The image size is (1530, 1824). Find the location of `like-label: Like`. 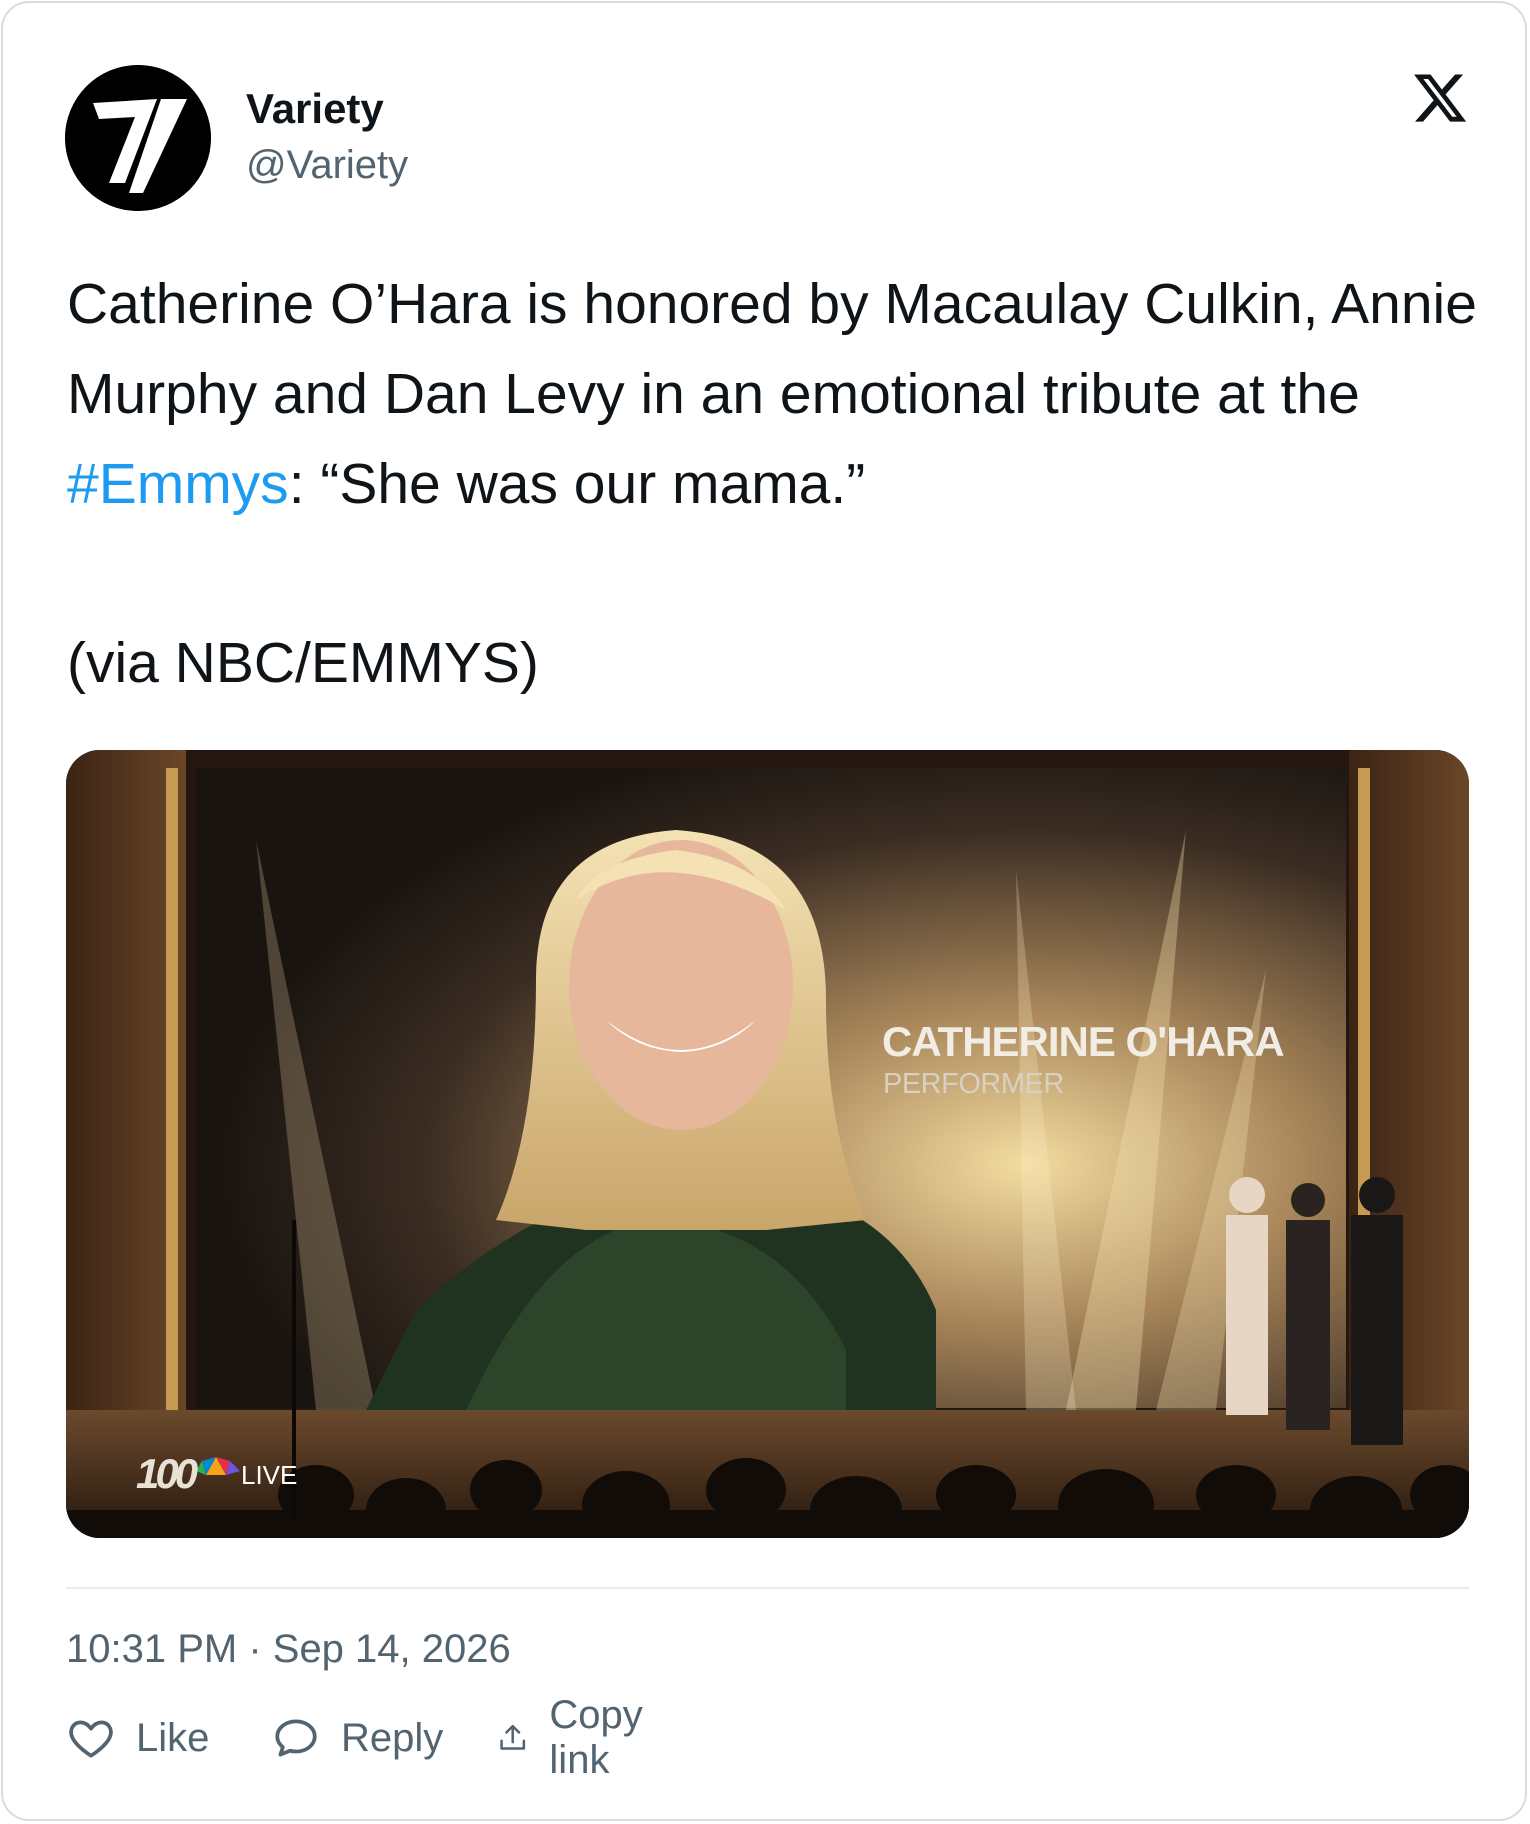

like-label: Like is located at coordinates (173, 1737).